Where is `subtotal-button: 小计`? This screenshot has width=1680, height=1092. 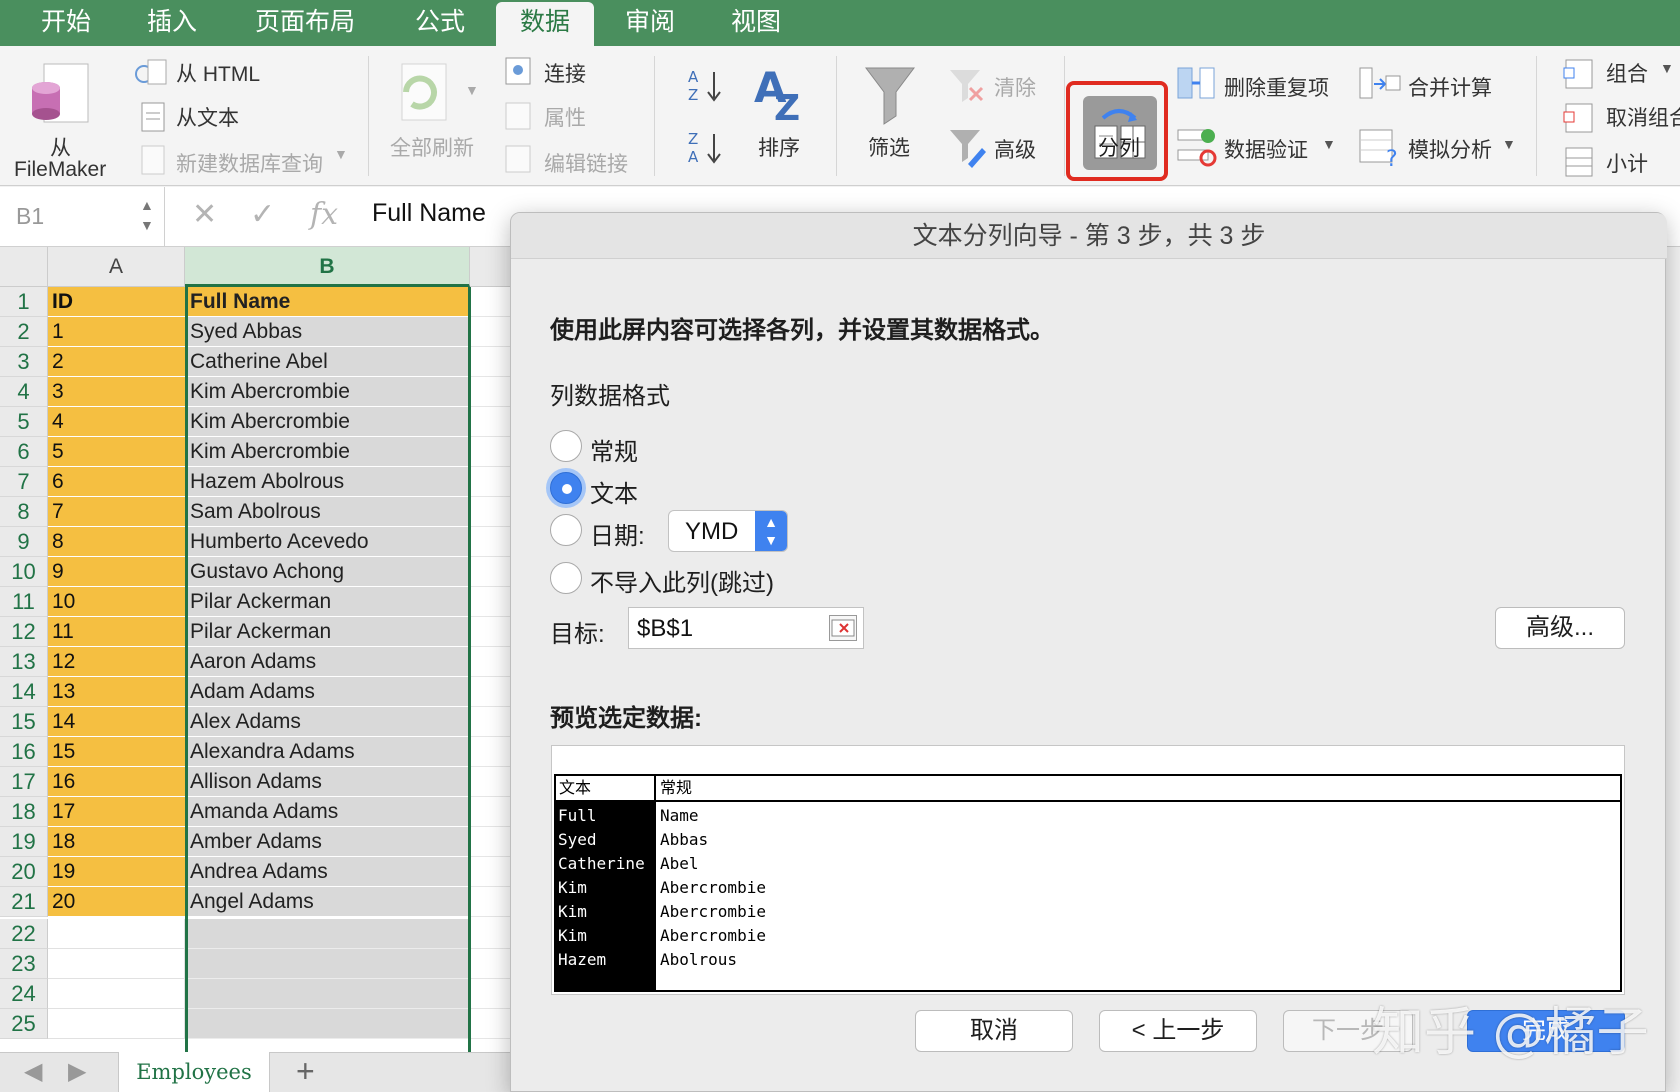
subtotal-button: 小计 is located at coordinates (1627, 163).